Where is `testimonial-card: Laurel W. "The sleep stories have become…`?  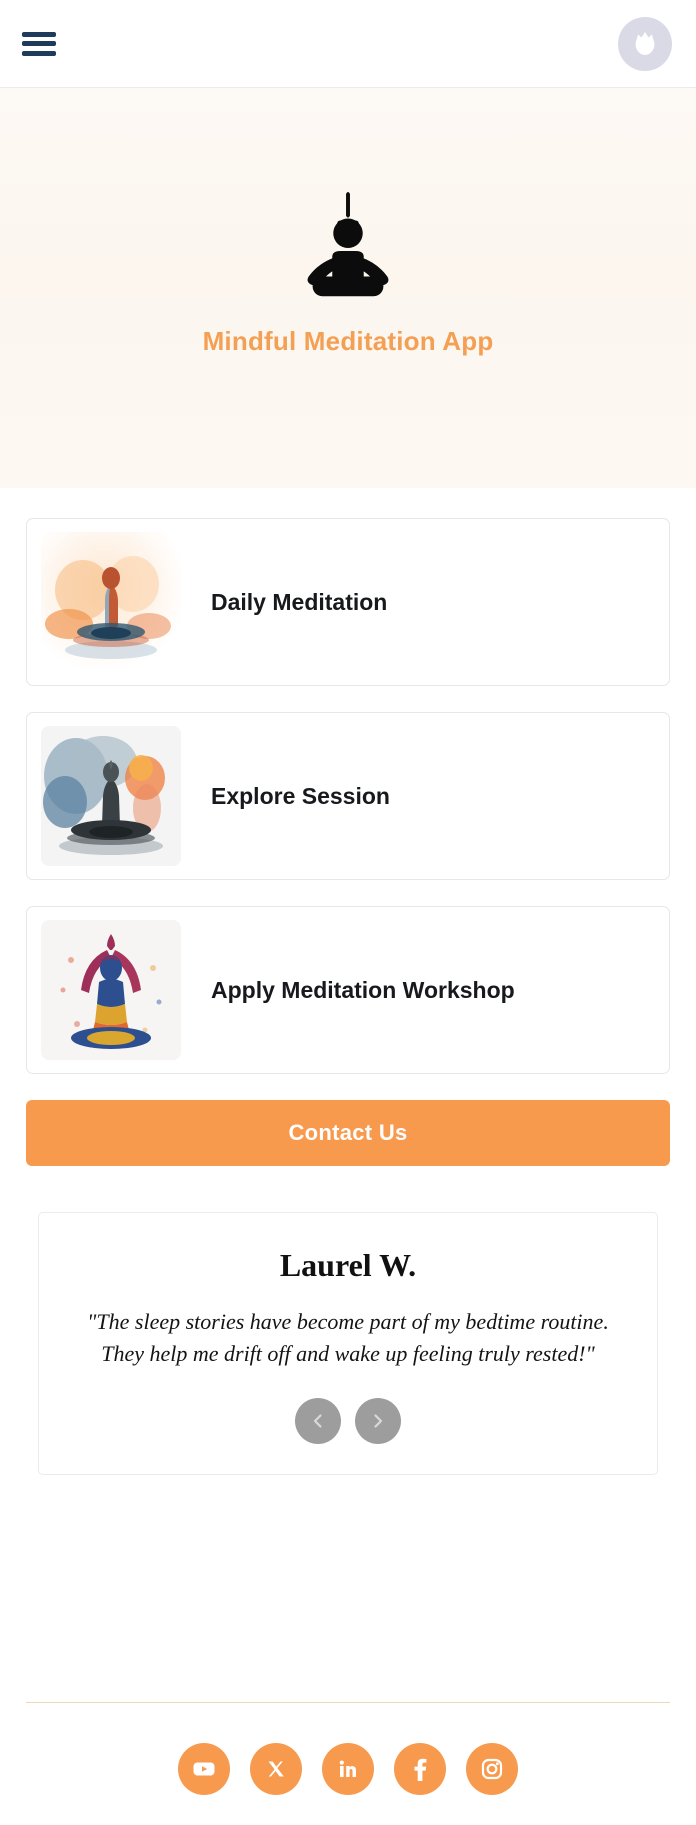 testimonial-card: Laurel W. "The sleep stories have become… is located at coordinates (348, 1343).